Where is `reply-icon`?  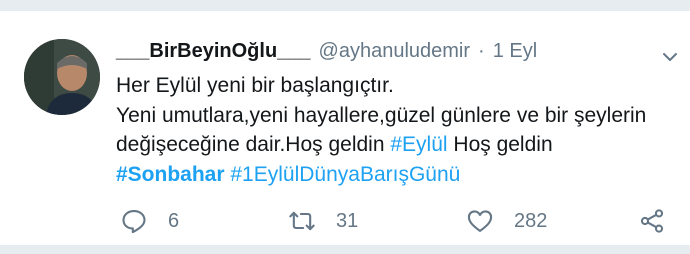
reply-icon is located at coordinates (134, 222).